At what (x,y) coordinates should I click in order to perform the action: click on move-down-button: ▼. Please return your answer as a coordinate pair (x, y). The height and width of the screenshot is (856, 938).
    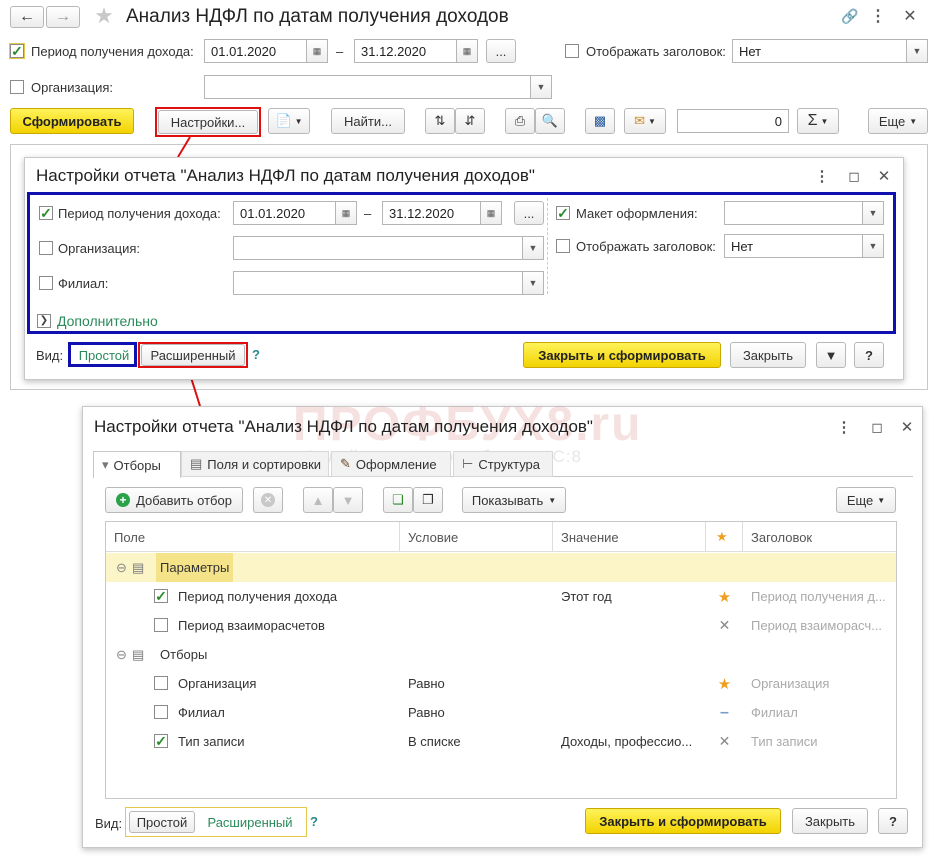
    Looking at the image, I should click on (348, 500).